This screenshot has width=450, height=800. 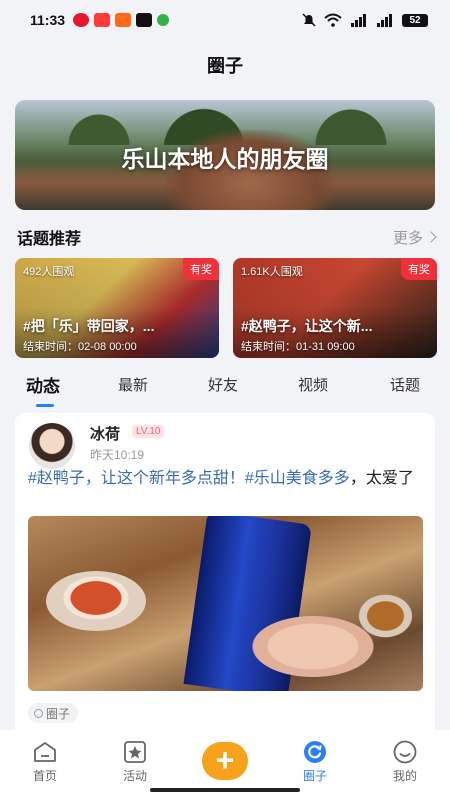 What do you see at coordinates (272, 272) in the screenshot?
I see `topic-viewers: 1.61K人围观` at bounding box center [272, 272].